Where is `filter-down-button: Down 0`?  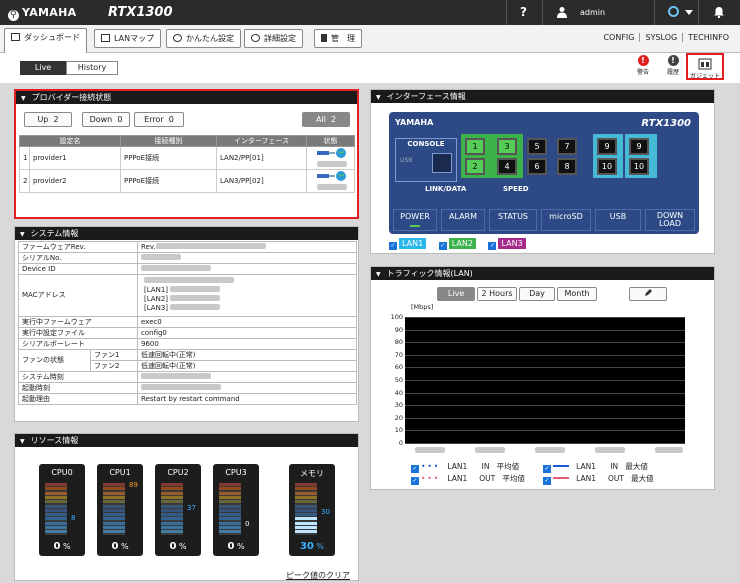 filter-down-button: Down 0 is located at coordinates (106, 119).